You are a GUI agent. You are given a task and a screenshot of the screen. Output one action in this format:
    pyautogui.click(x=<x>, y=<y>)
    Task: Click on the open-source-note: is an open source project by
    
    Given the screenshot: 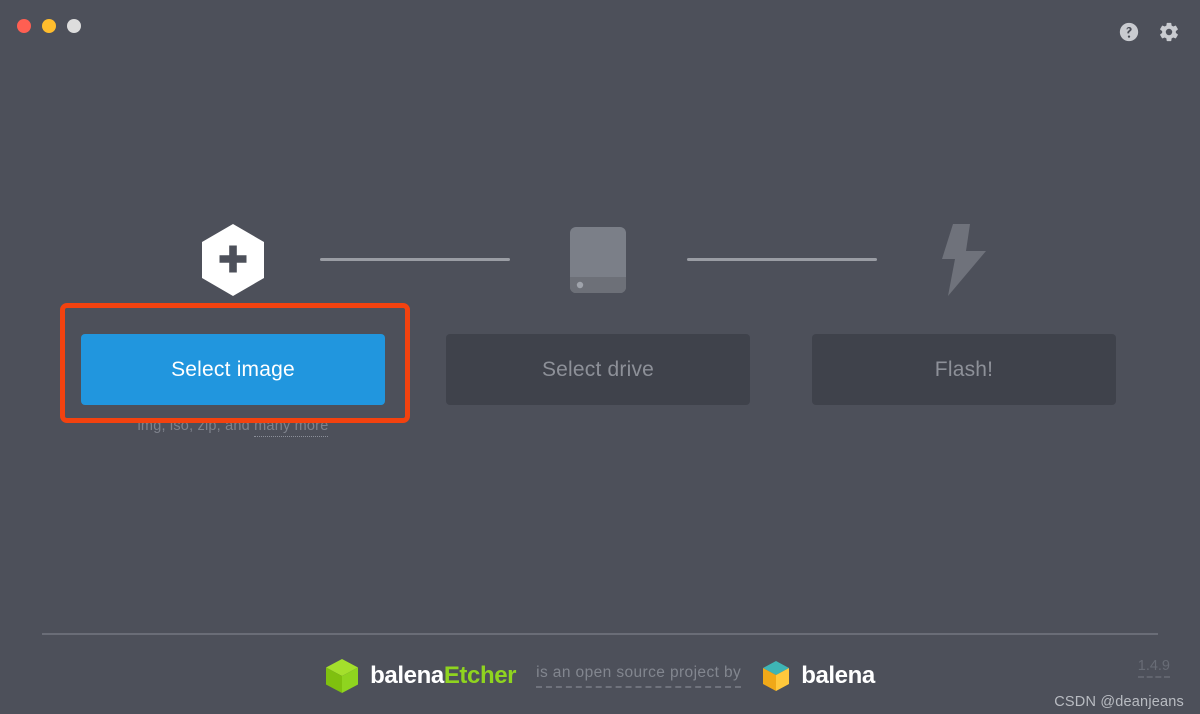 What is the action you would take?
    pyautogui.click(x=639, y=676)
    